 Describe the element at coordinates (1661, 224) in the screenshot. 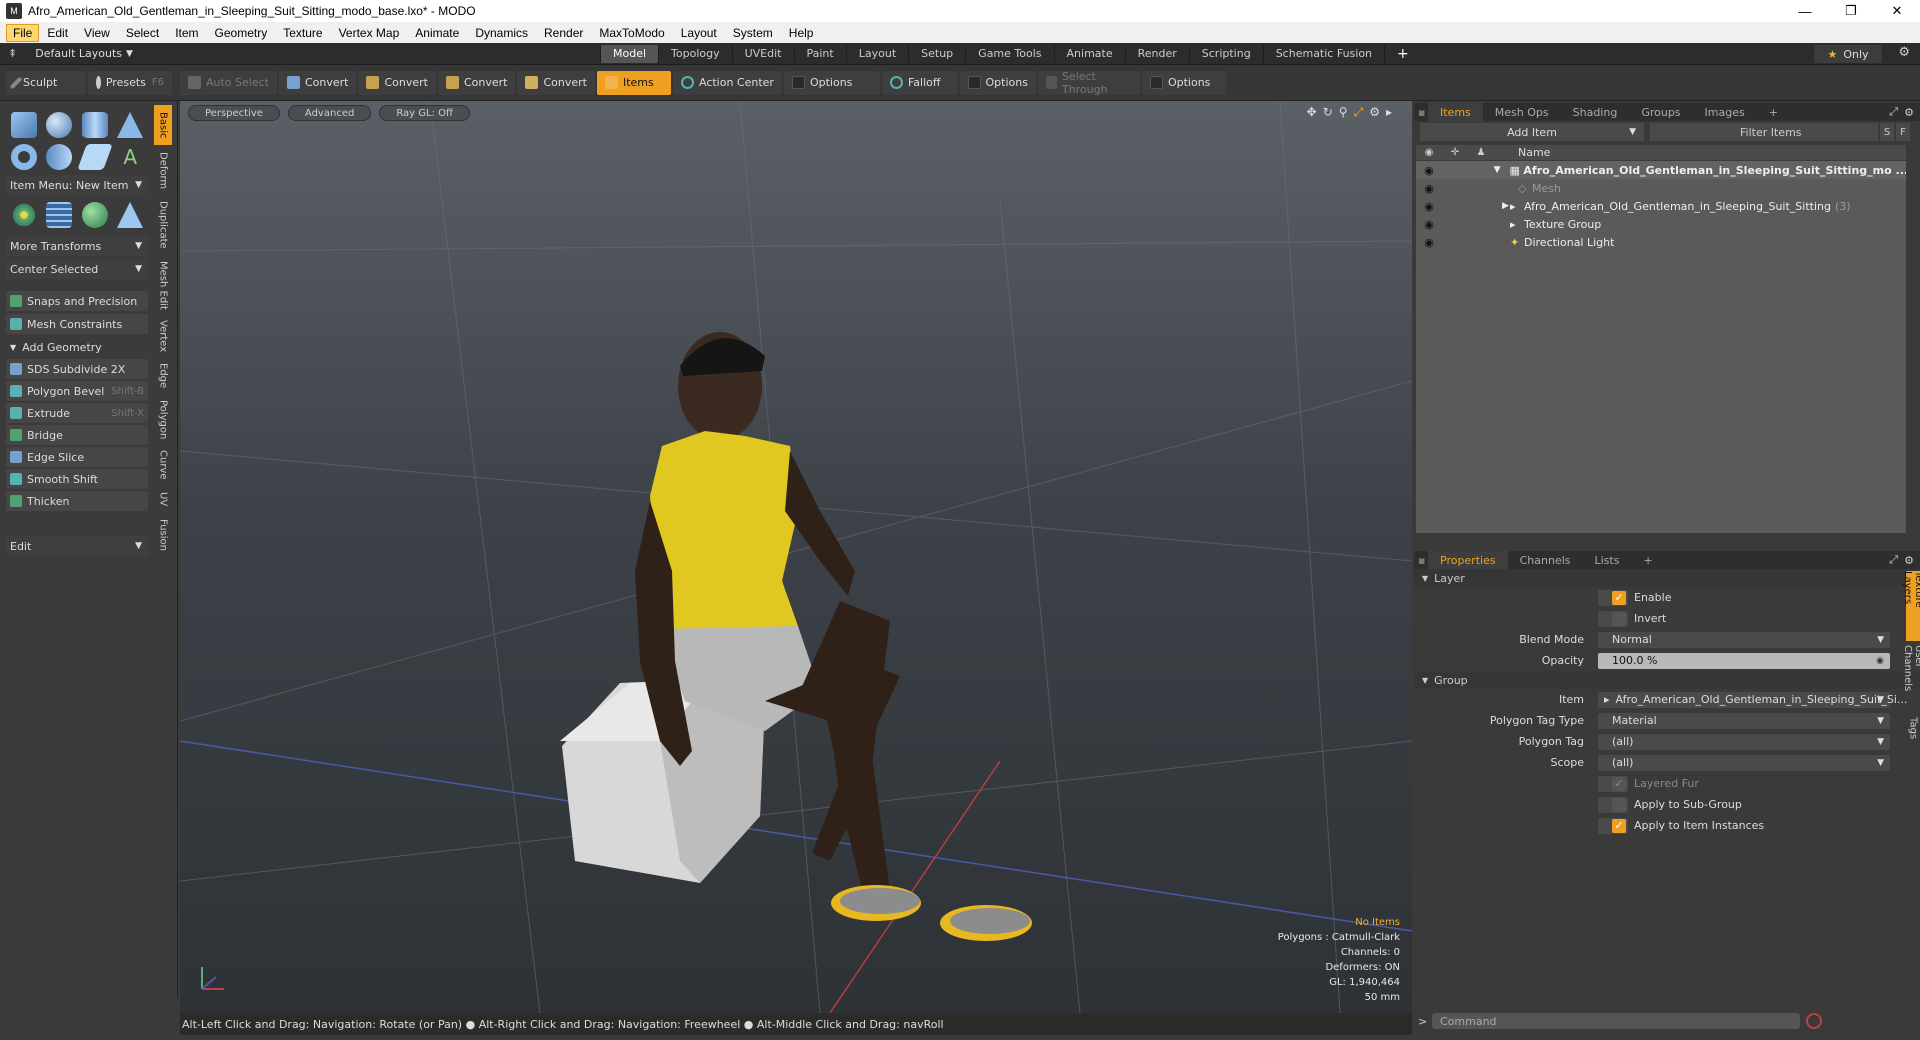

I see `list-item: ◉ ▸ Texture Group` at that location.